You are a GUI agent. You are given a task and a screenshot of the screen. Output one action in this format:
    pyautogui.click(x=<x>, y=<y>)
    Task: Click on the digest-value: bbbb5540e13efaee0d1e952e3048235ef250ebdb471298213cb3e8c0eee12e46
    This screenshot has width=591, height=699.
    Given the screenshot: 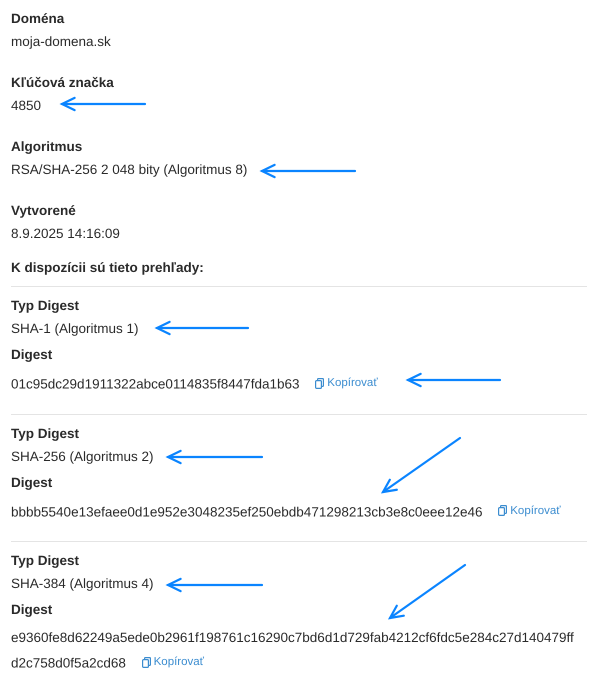 What is the action you would take?
    pyautogui.click(x=246, y=511)
    